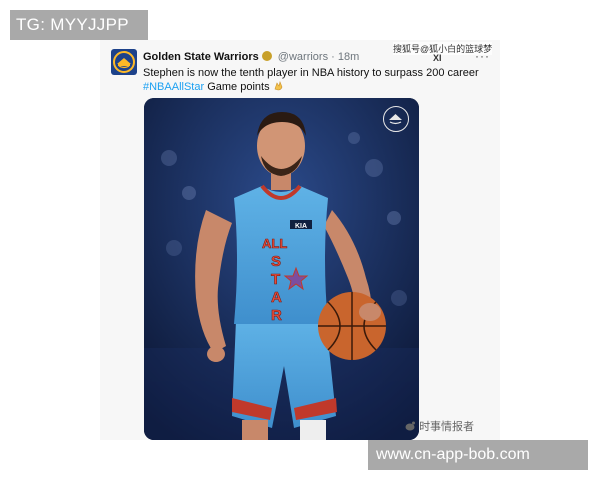  I want to click on warriors-watermark-icon, so click(396, 119).